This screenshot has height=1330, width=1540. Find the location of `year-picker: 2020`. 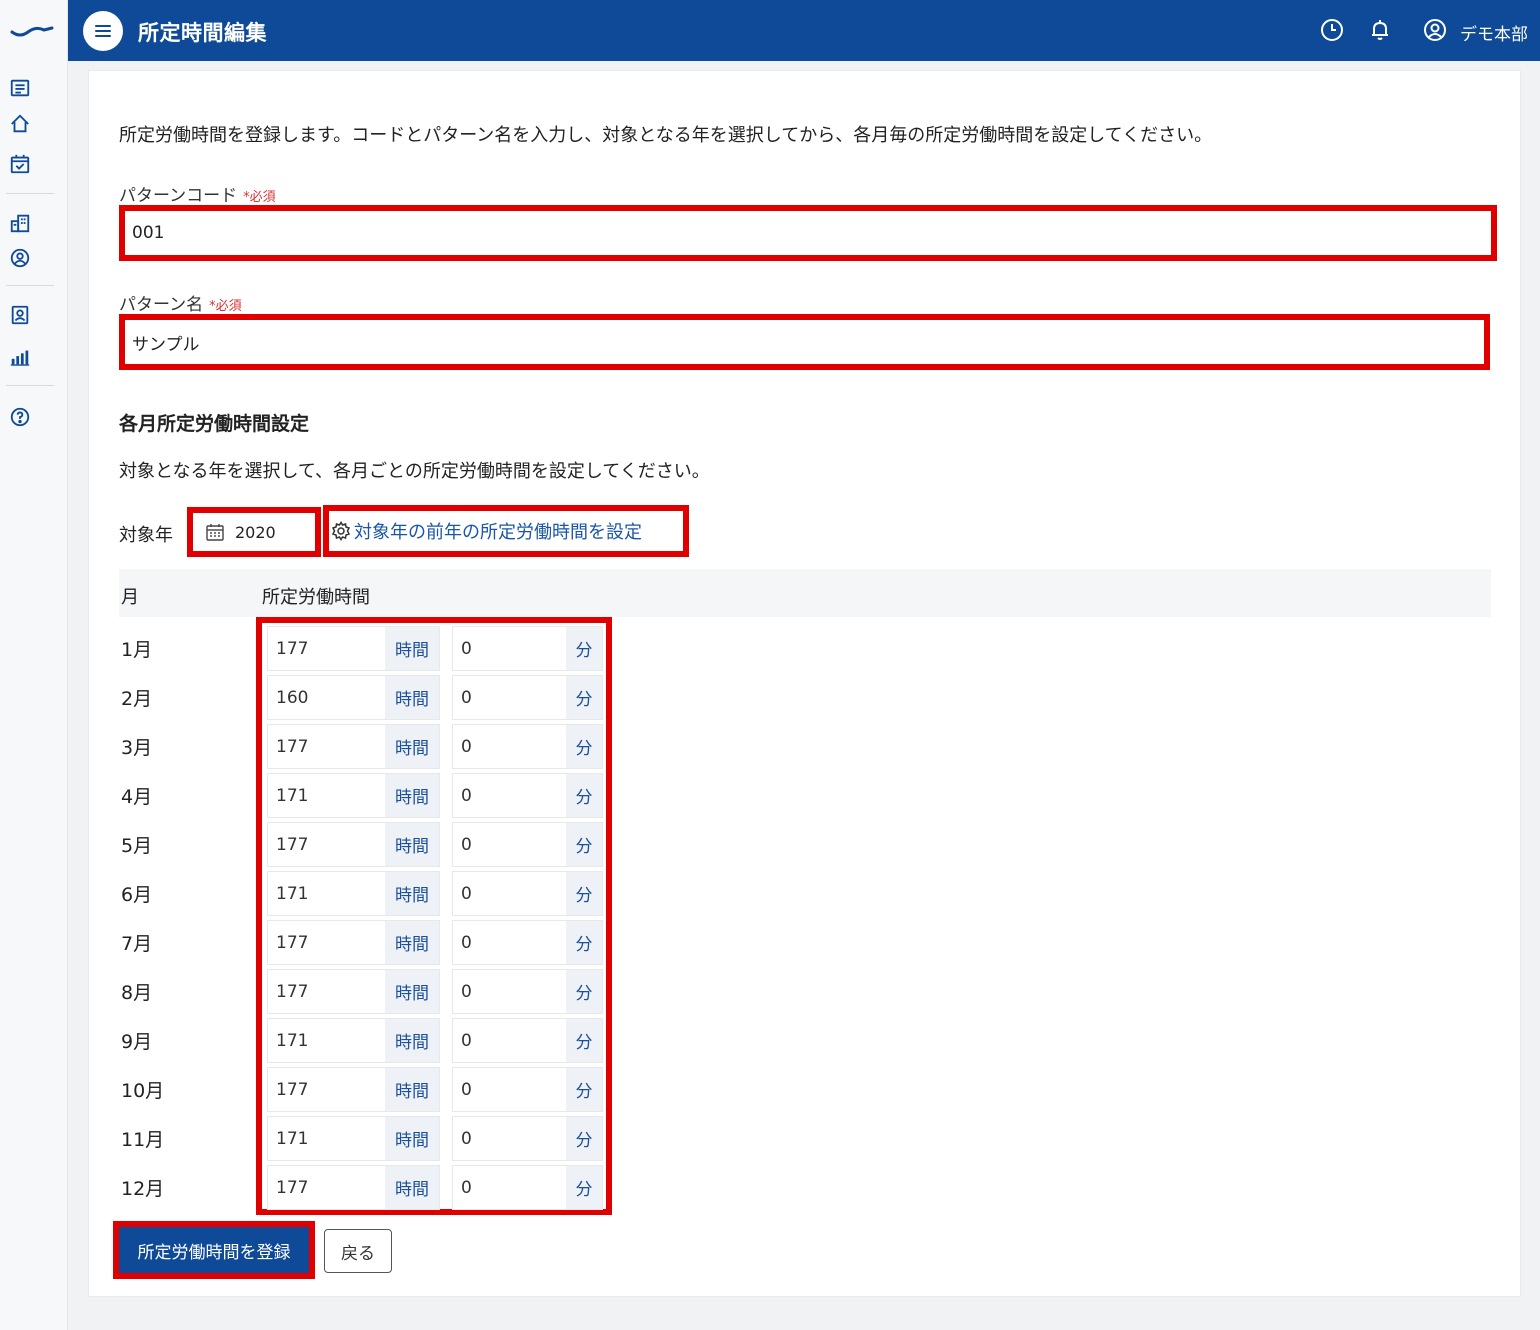

year-picker: 2020 is located at coordinates (254, 532).